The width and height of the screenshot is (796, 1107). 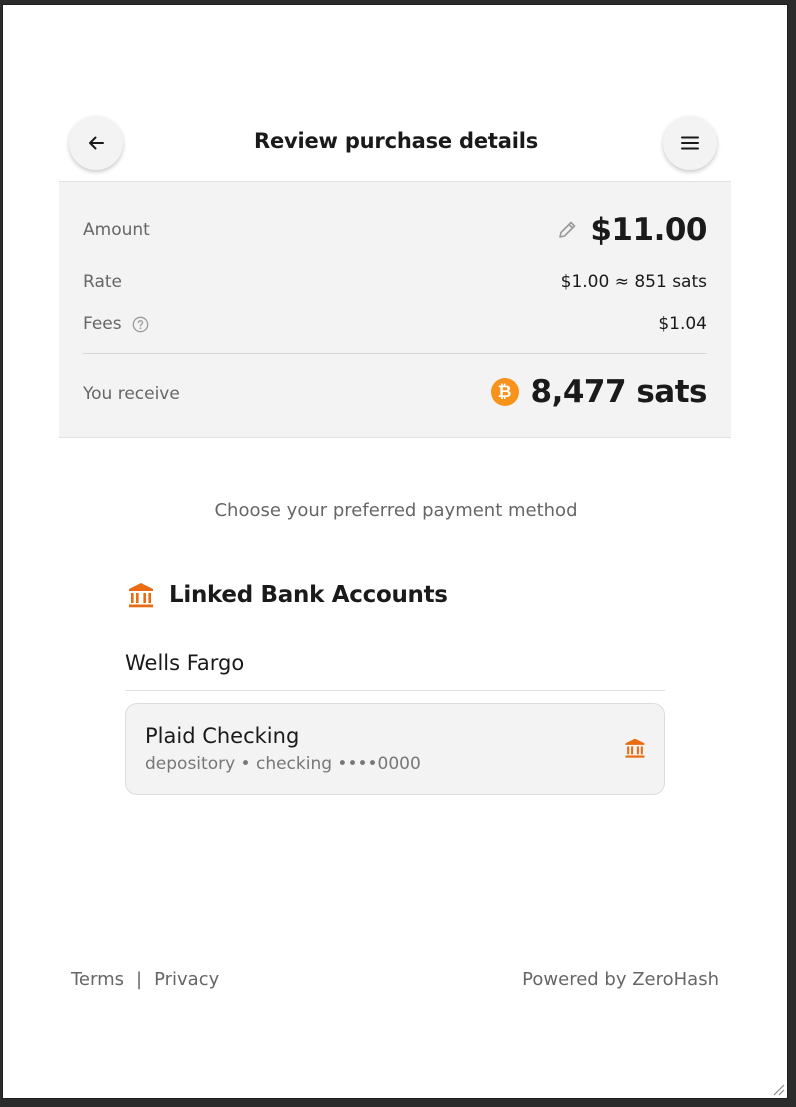 I want to click on receive-row: ₿ 8,477 sats, so click(x=599, y=392).